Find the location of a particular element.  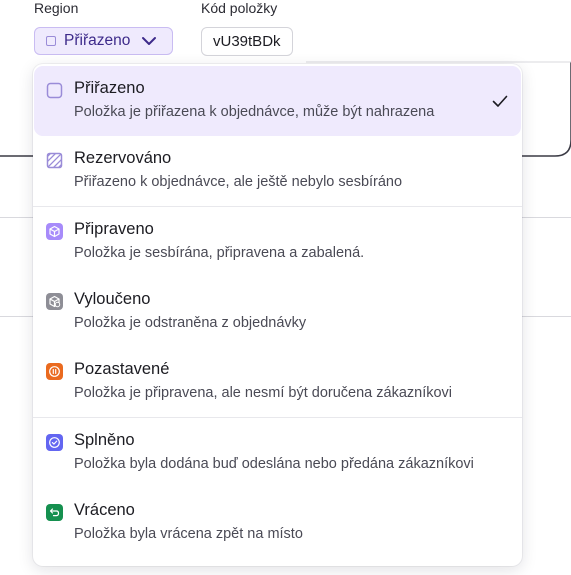

option-description: Položka byla vrácena zpět na místo is located at coordinates (188, 534).